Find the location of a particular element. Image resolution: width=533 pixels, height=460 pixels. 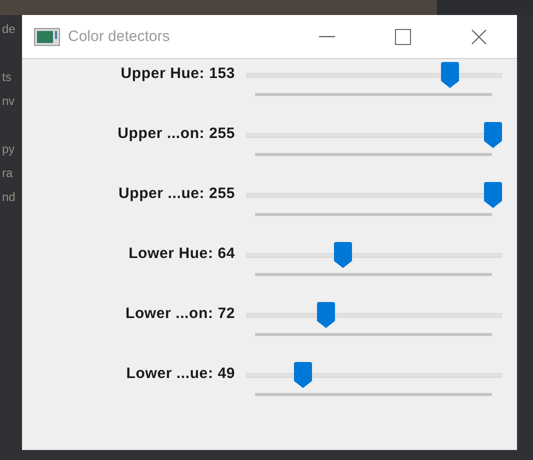

background-text: ra is located at coordinates (8, 173).